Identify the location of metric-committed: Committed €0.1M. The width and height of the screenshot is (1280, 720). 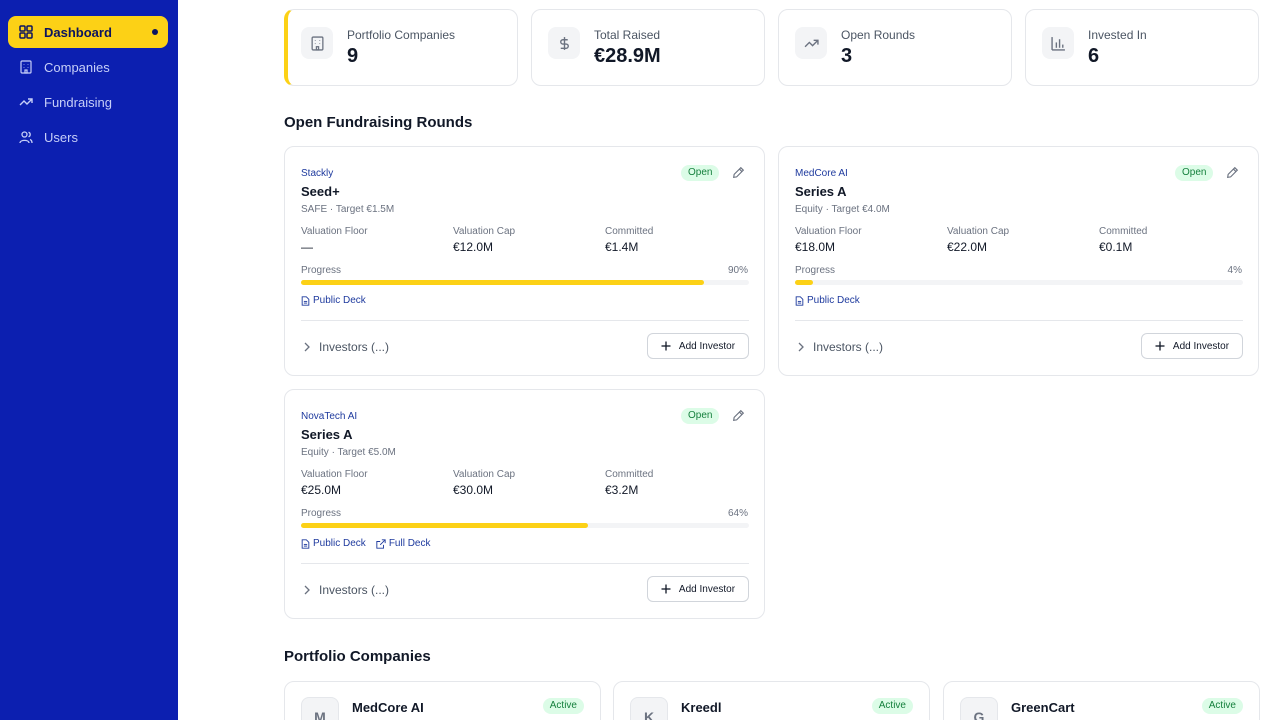
(1123, 240).